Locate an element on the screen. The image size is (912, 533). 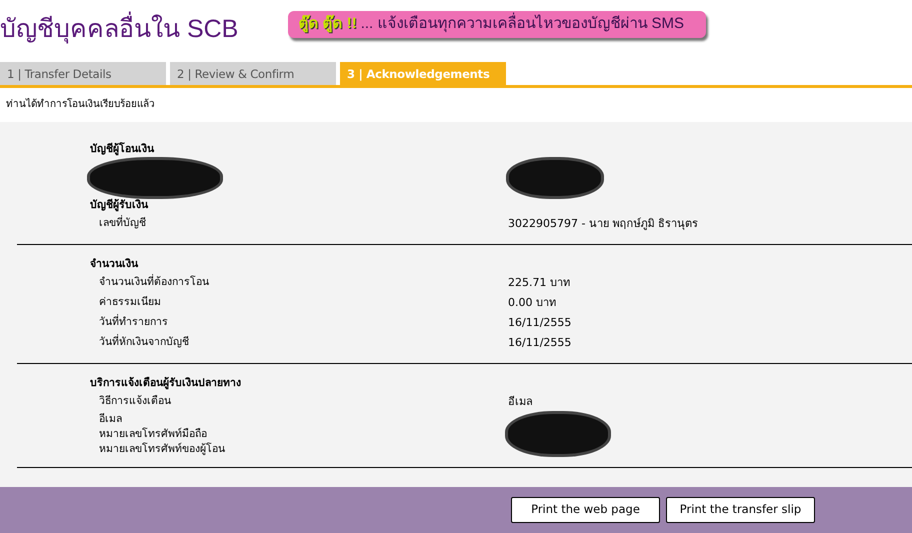
field-label: จำนวนเงินที่ต้องการโอน is located at coordinates (154, 282).